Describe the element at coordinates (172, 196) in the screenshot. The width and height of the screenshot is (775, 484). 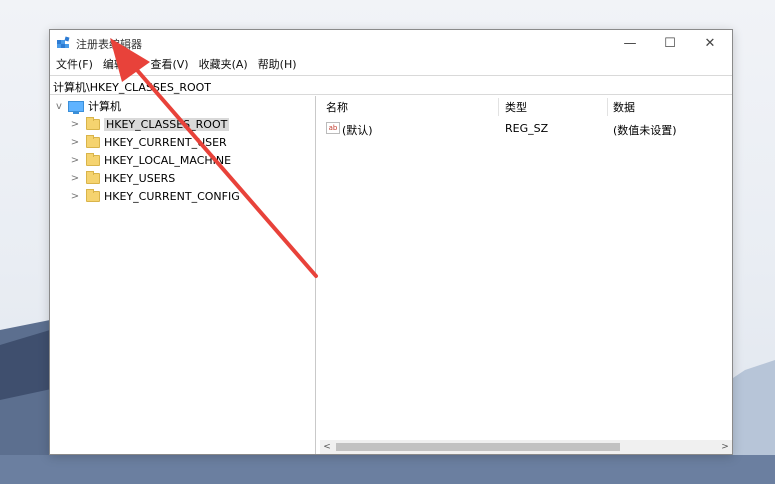
I see `tree-item-label: HKEY_CURRENT_CONFIG` at that location.